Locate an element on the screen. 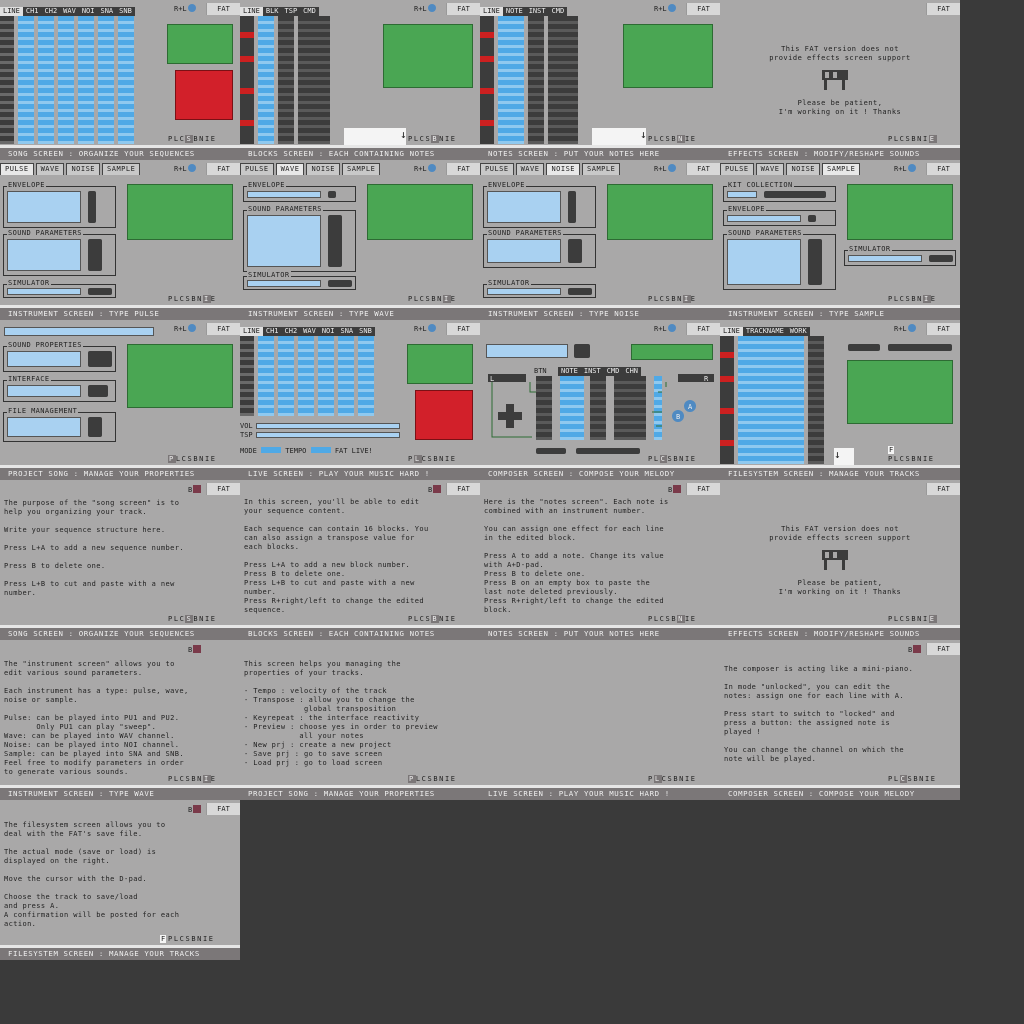 The image size is (1024, 1024). blocks-grid is located at coordinates (285, 80).